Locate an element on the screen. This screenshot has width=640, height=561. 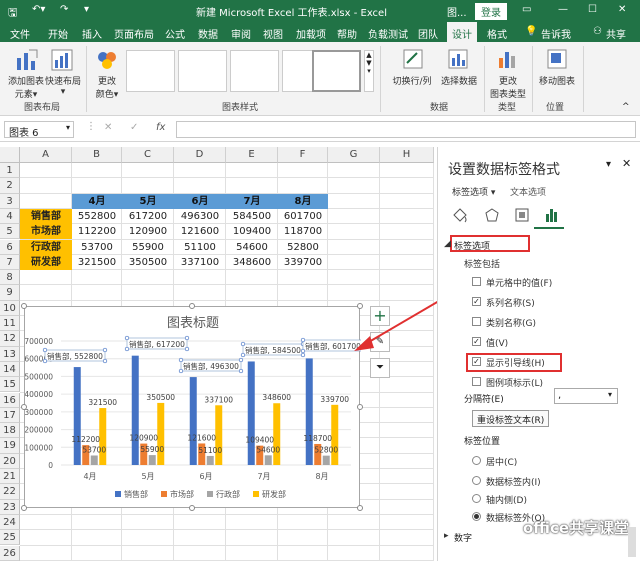
effects-icon is located at coordinates (492, 215).